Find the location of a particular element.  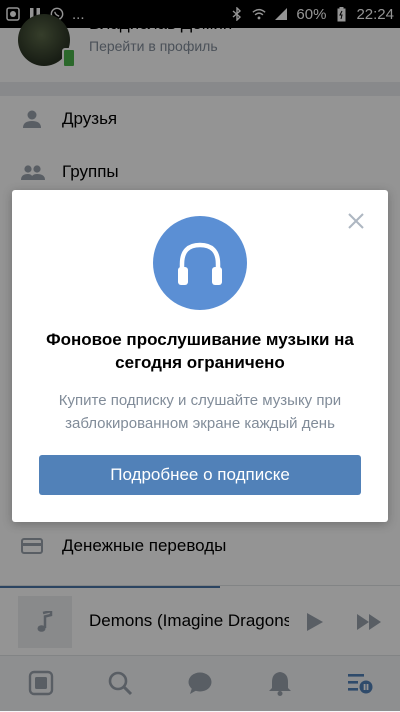

close-icon is located at coordinates (356, 221).